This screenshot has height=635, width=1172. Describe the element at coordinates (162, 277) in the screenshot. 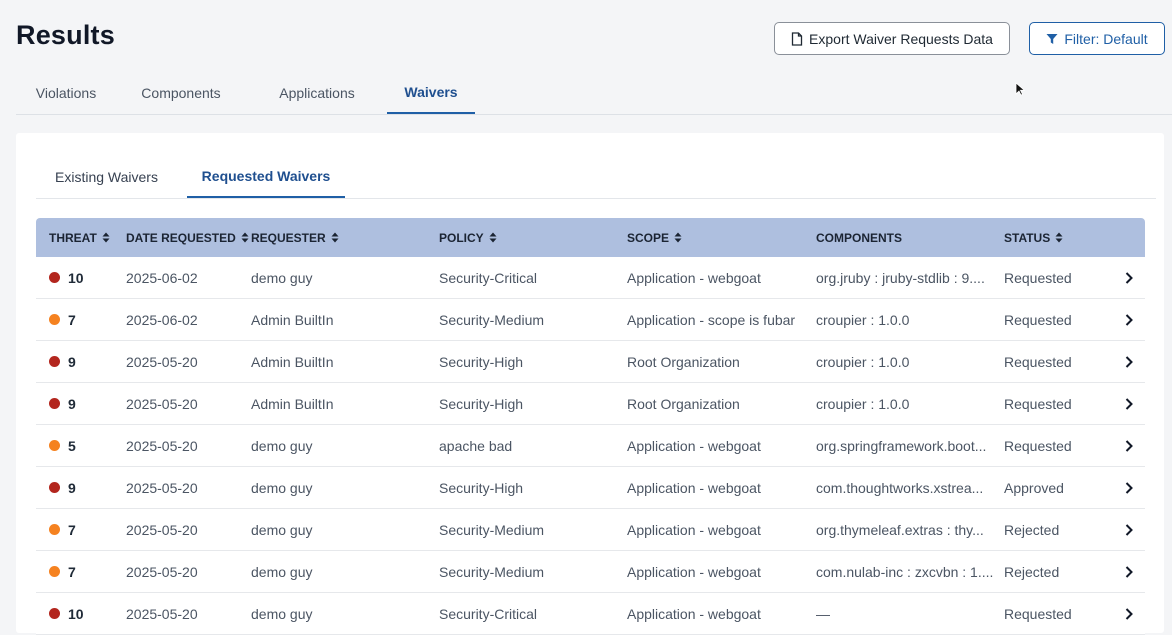

I see `date-requested-cell: 2025-06-02` at that location.